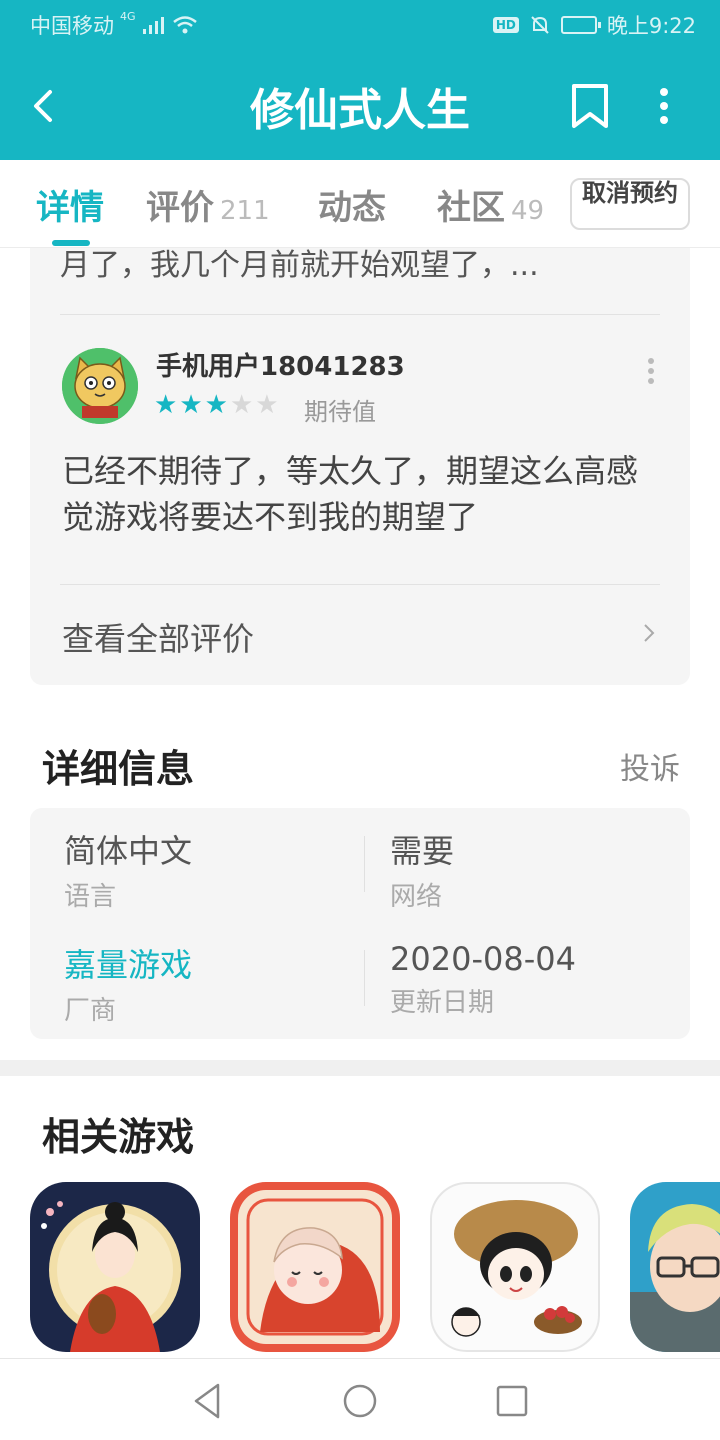 Image resolution: width=720 pixels, height=1440 pixels. What do you see at coordinates (416, 897) in the screenshot?
I see `info-label: 网络` at bounding box center [416, 897].